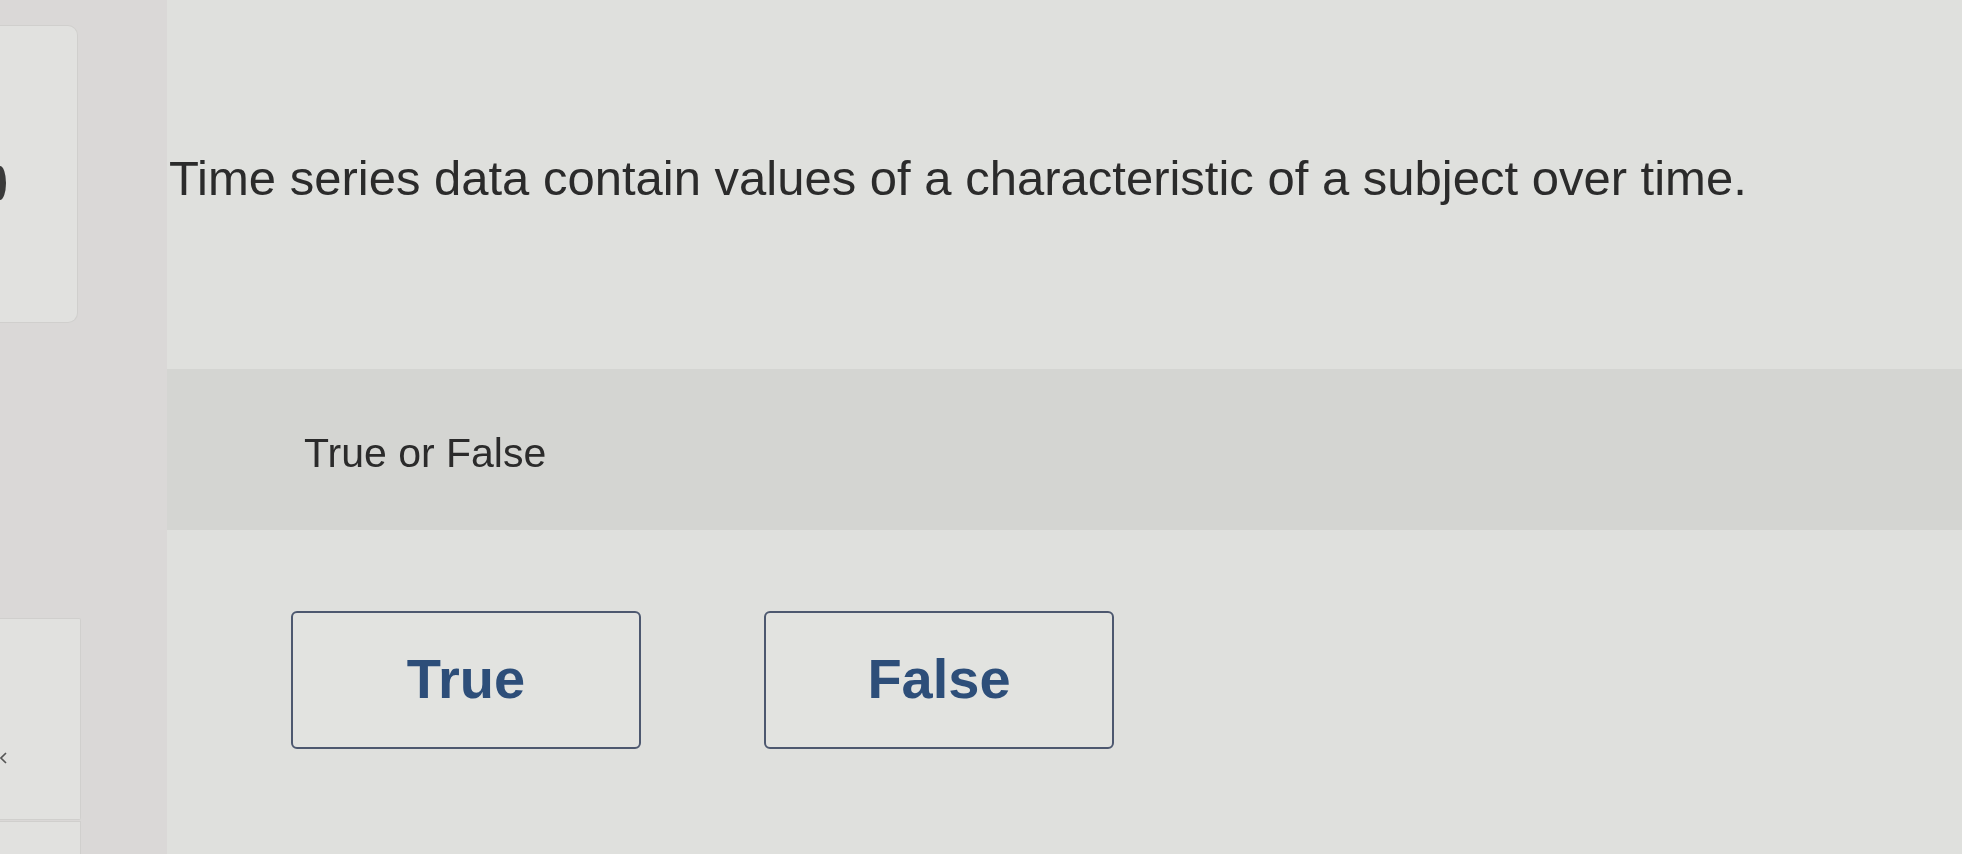 The height and width of the screenshot is (854, 1962). I want to click on chevron-left-icon, so click(3, 758).